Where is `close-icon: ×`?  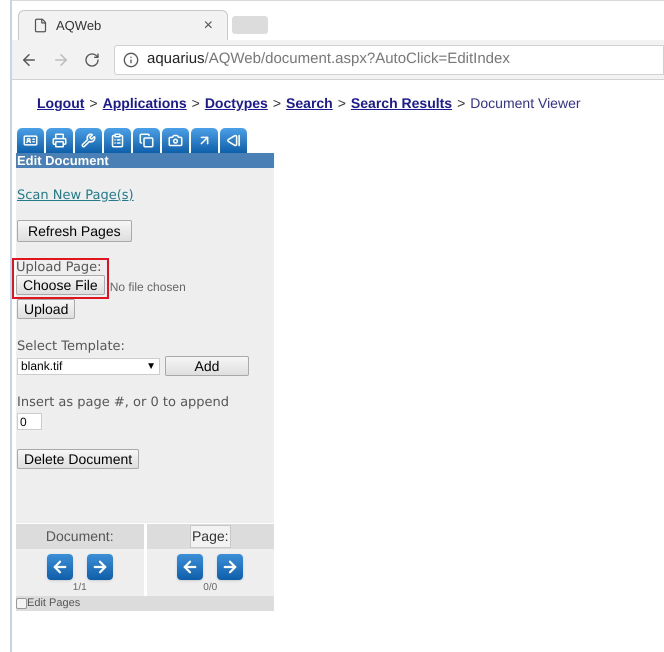 close-icon: × is located at coordinates (208, 26).